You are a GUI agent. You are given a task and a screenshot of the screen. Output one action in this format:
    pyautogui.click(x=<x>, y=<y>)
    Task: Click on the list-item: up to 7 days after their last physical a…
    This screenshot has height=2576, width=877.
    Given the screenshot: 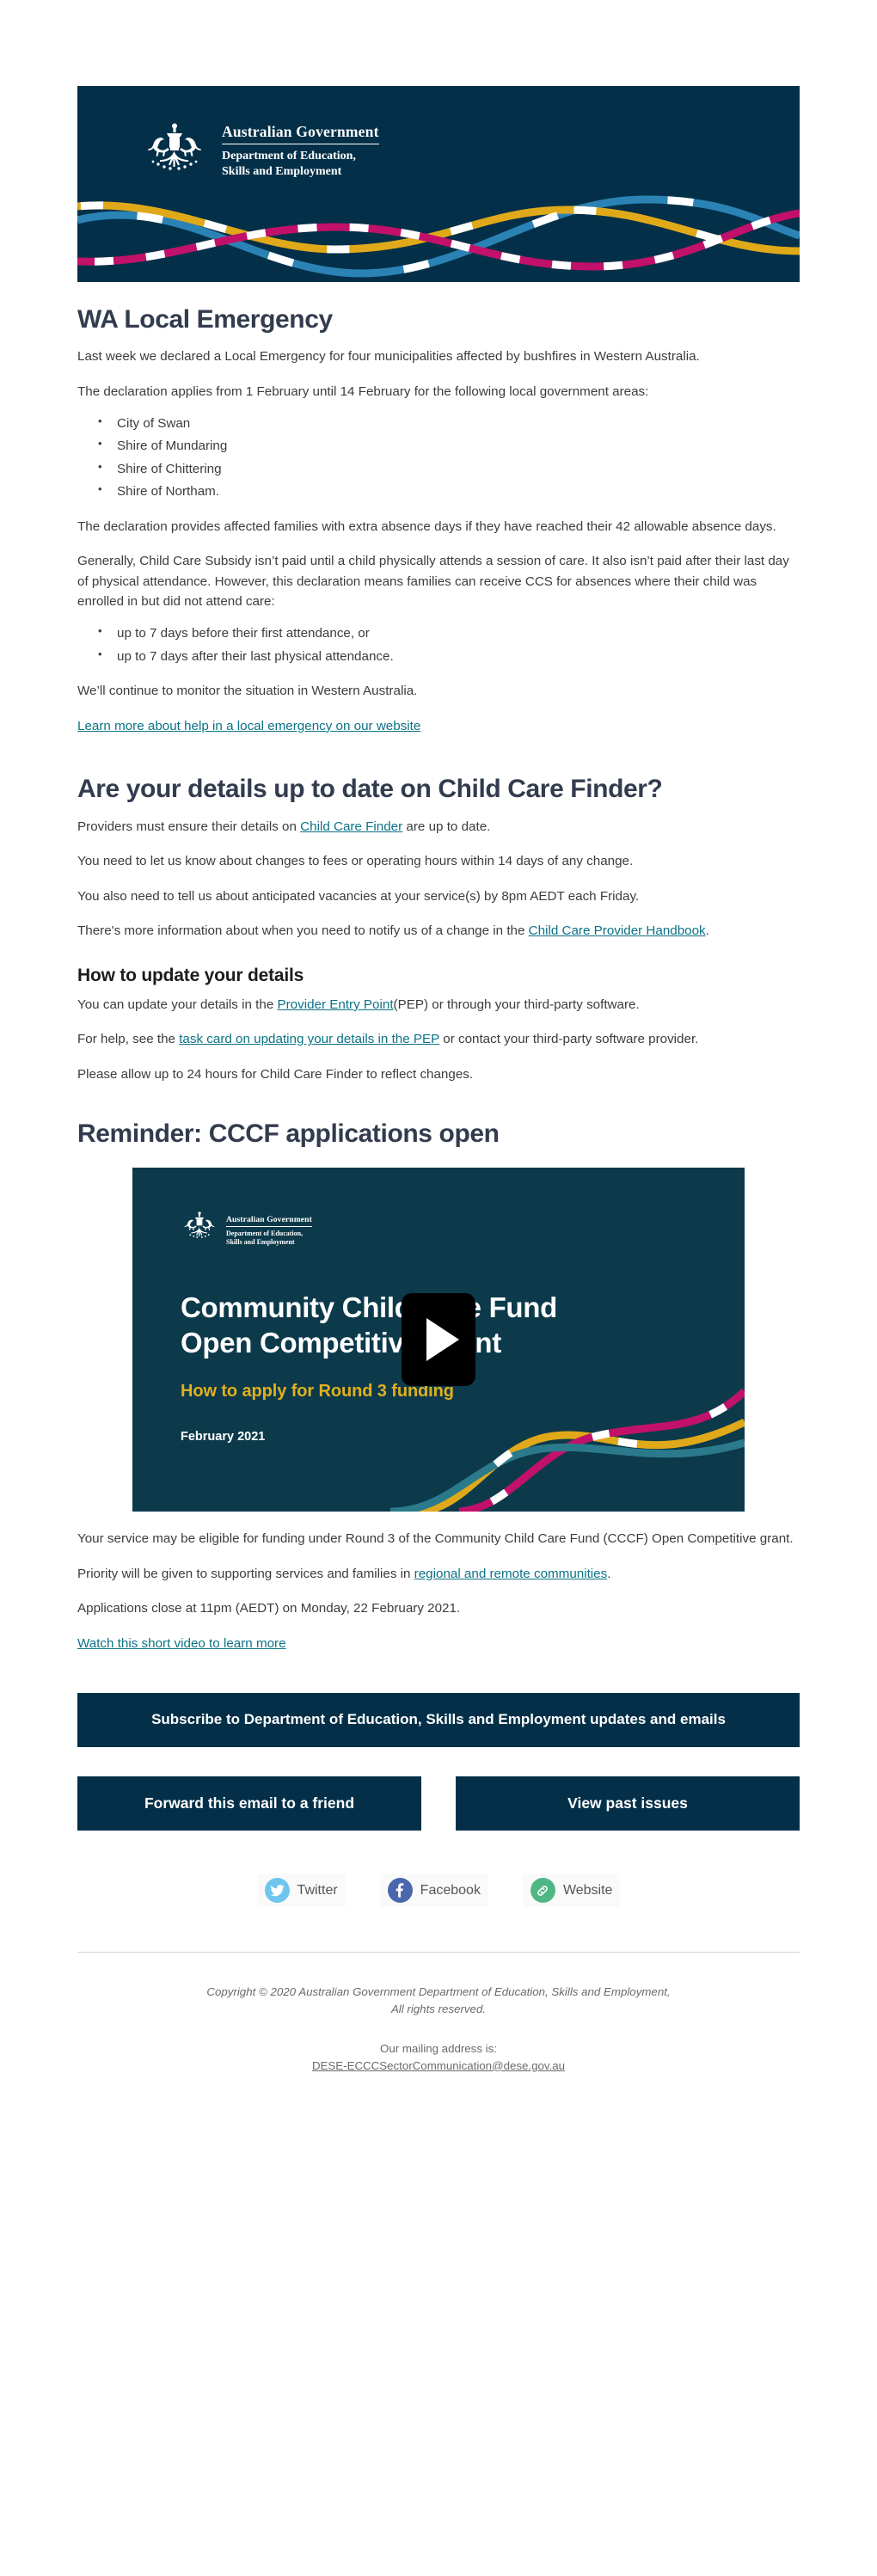 What is the action you would take?
    pyautogui.click(x=449, y=656)
    